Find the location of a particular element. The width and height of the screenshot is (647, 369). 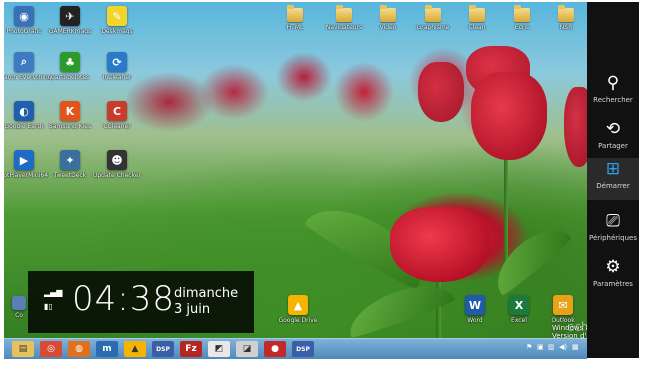

desktop-icon: ✎ Deskmags is located at coordinates (117, 20).